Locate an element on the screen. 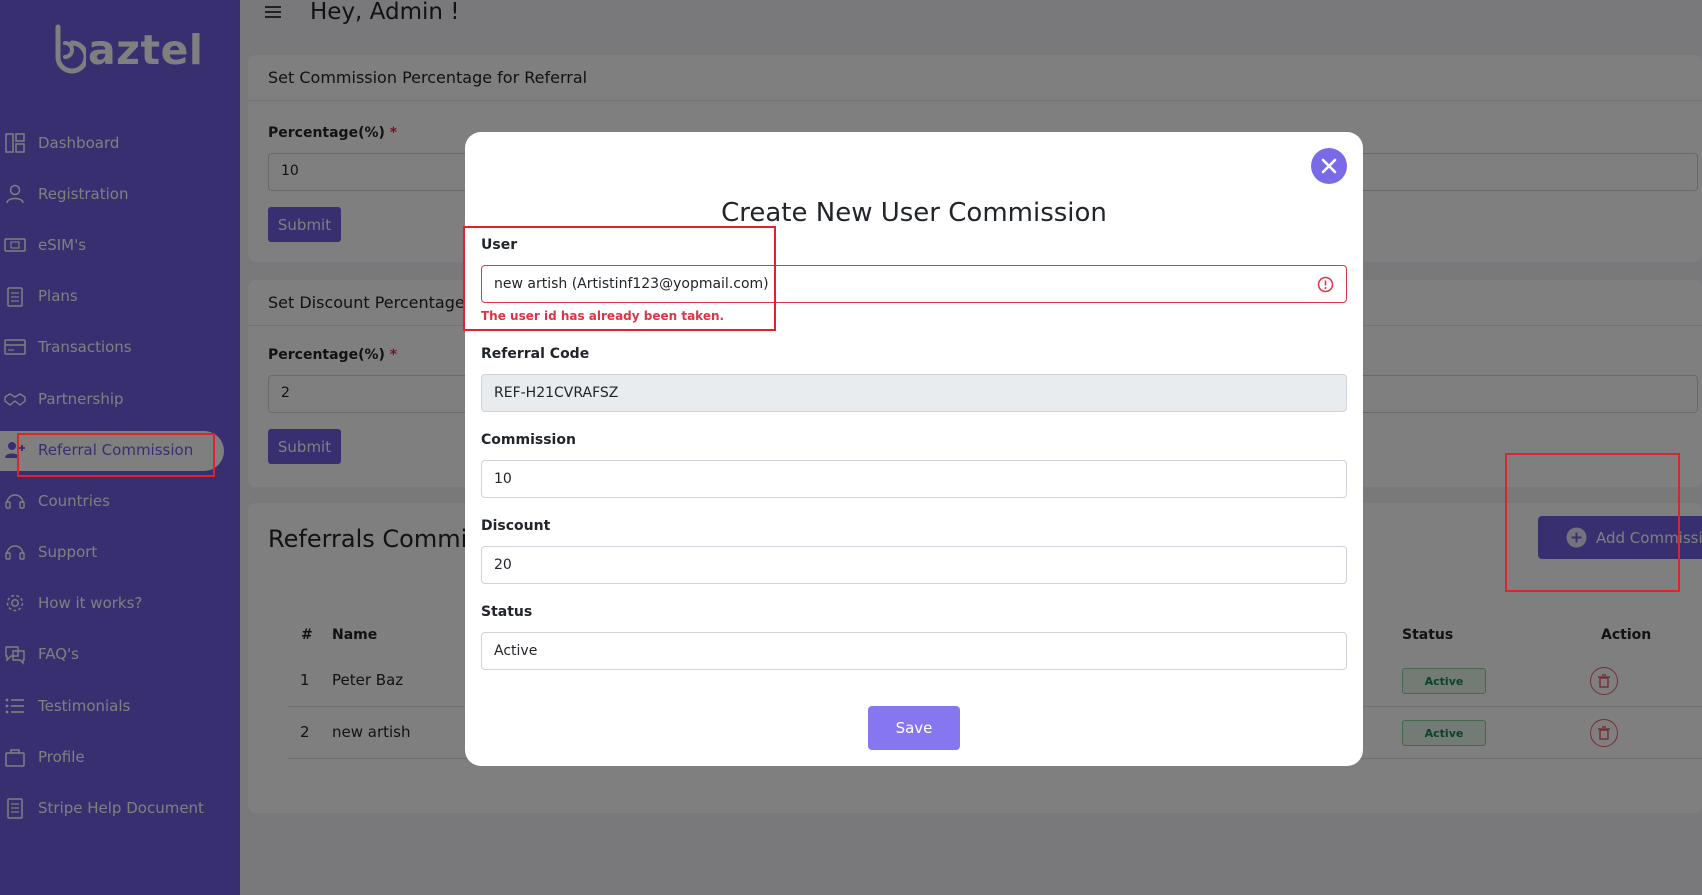 The width and height of the screenshot is (1702, 895). user-select: new artish (Artistinf123@yopmail.com) is located at coordinates (914, 284).